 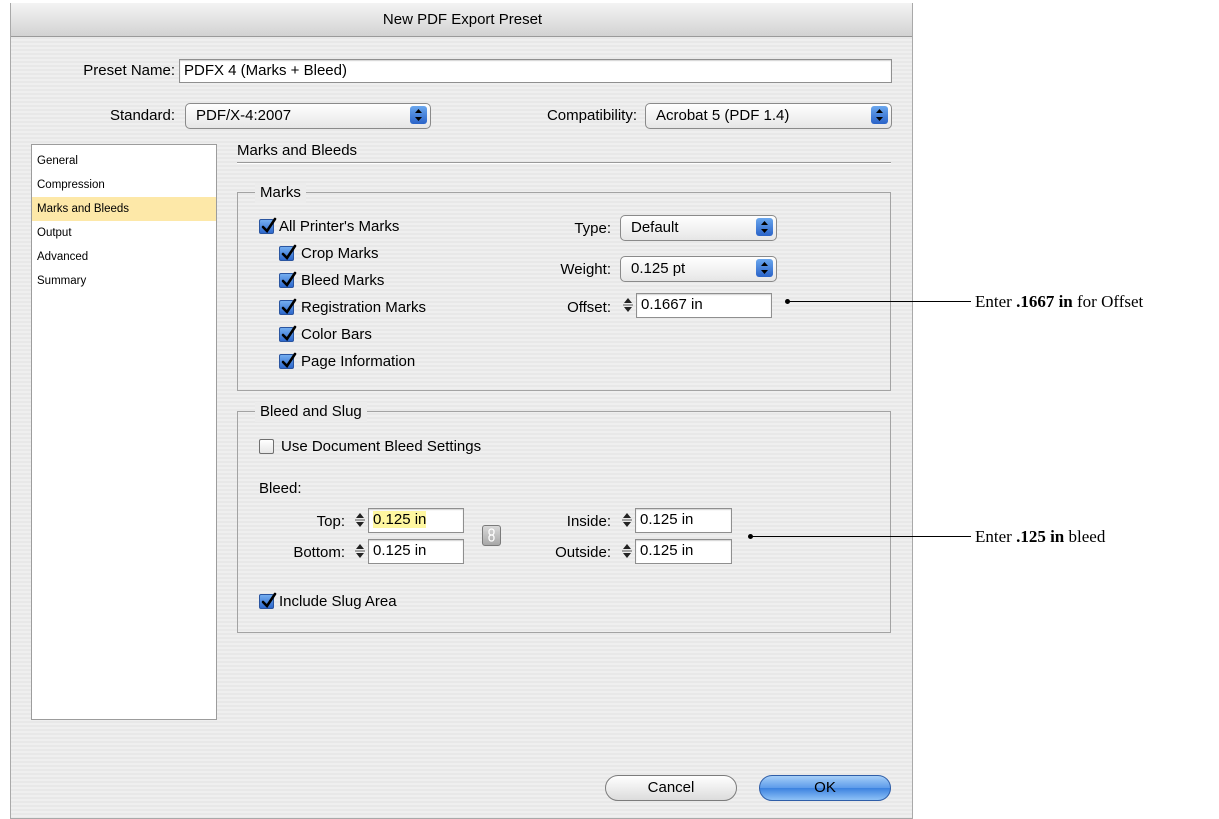 I want to click on top-input-value: 0.125 in, so click(x=400, y=519).